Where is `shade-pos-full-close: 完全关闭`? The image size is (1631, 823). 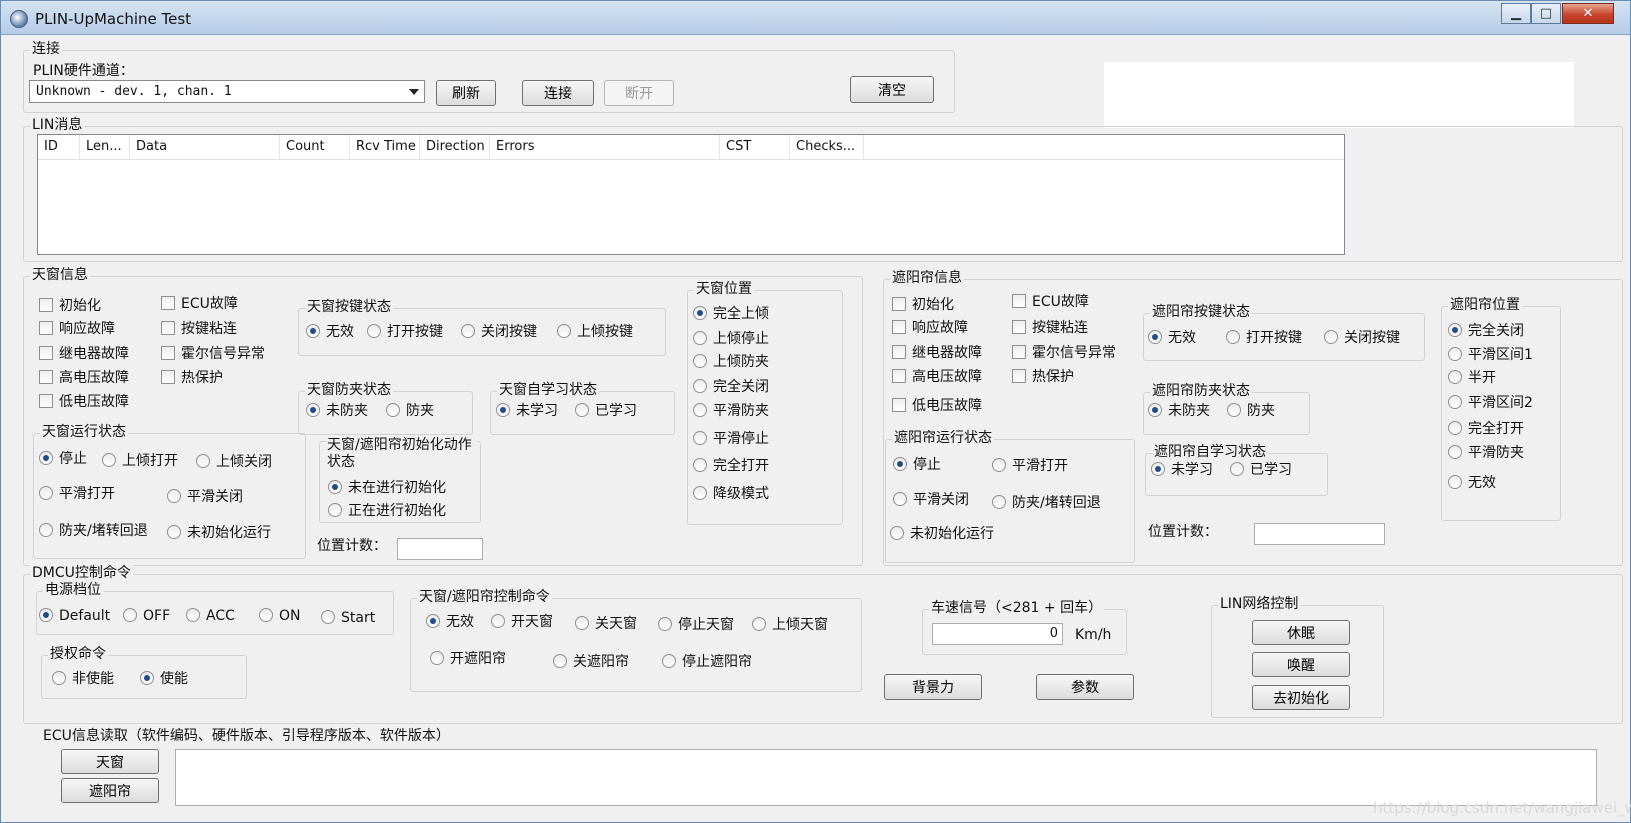
shade-pos-full-close: 完全关闭 is located at coordinates (1486, 331).